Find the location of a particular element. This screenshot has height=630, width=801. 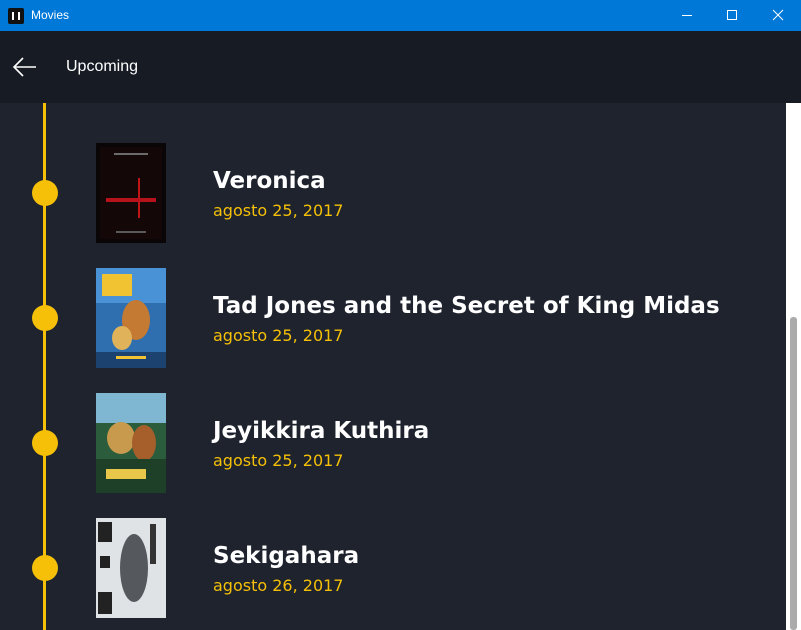

close-icon is located at coordinates (778, 15).